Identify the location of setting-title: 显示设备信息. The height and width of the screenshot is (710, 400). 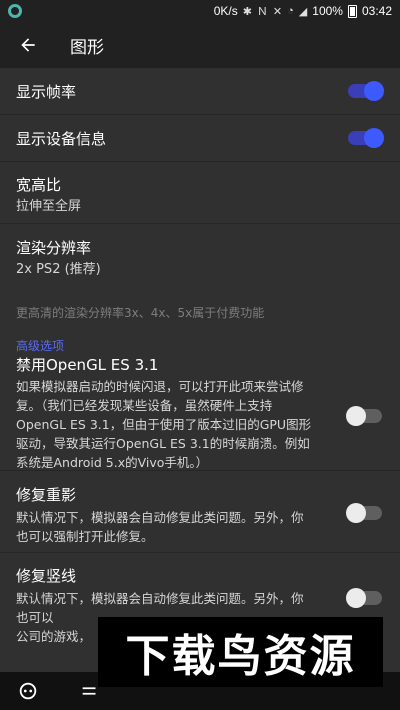
(61, 139).